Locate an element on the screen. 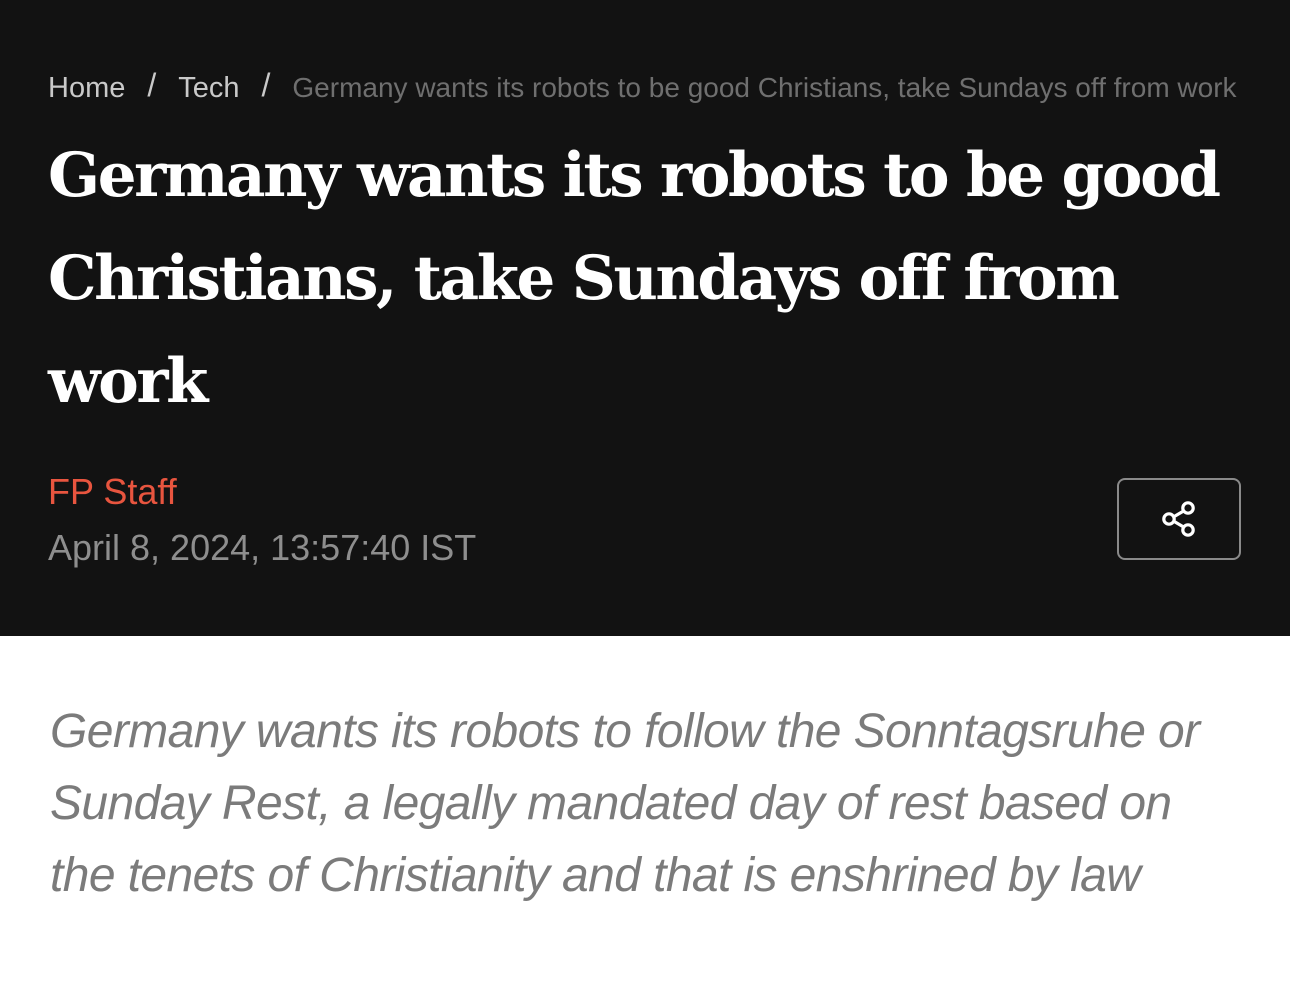  share-icon is located at coordinates (1179, 519).